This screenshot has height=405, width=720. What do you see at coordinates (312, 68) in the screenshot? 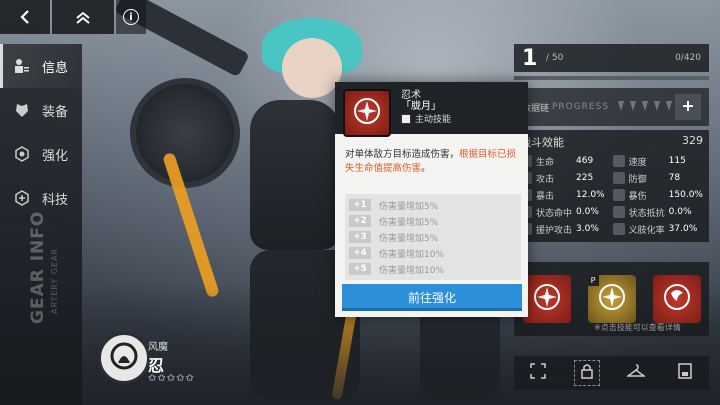
I see `character-head` at bounding box center [312, 68].